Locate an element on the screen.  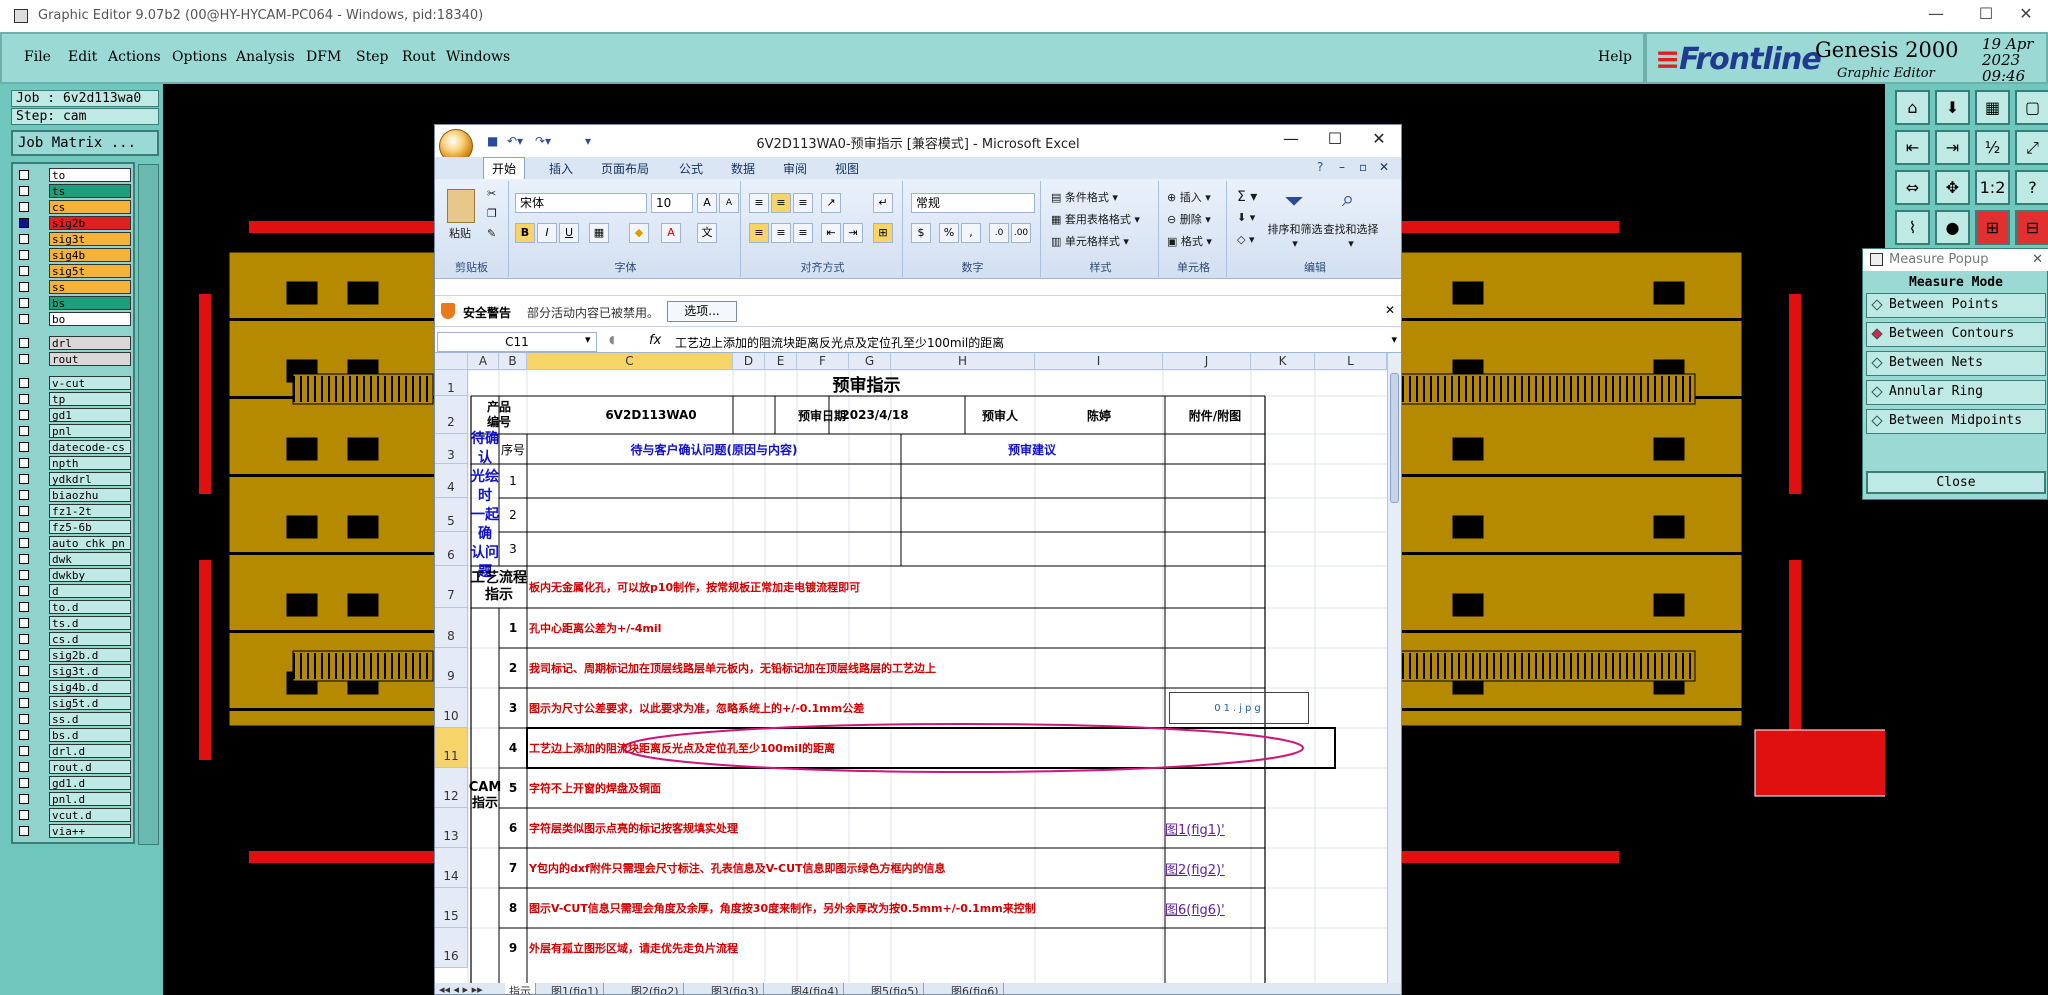
layer-name: sig5t is located at coordinates (90, 271).